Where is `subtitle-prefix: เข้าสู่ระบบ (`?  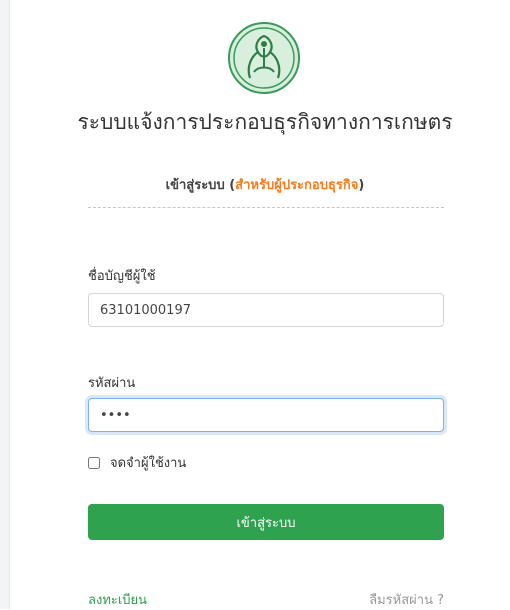 subtitle-prefix: เข้าสู่ระบบ ( is located at coordinates (200, 185).